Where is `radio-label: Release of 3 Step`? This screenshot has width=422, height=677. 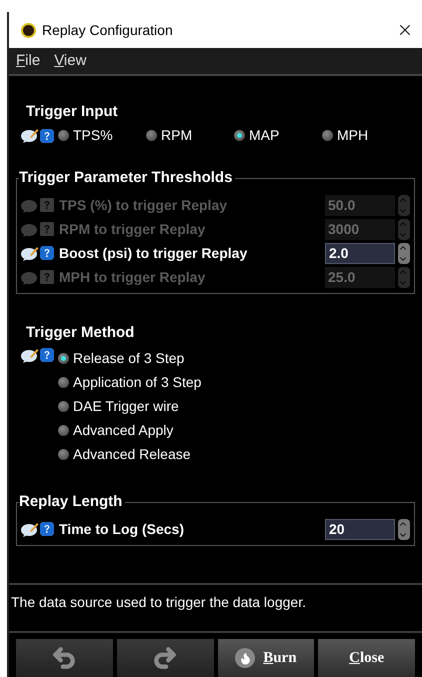
radio-label: Release of 3 Step is located at coordinates (128, 358).